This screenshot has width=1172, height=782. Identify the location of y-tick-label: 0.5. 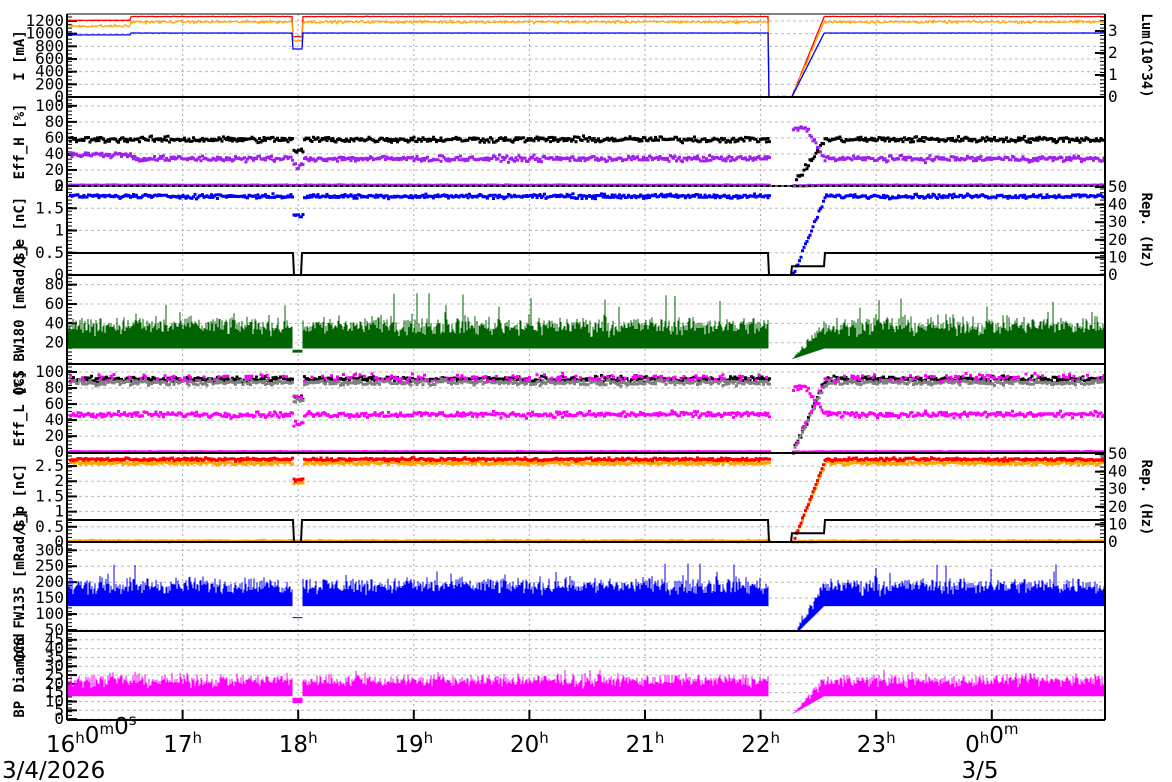
(49, 252).